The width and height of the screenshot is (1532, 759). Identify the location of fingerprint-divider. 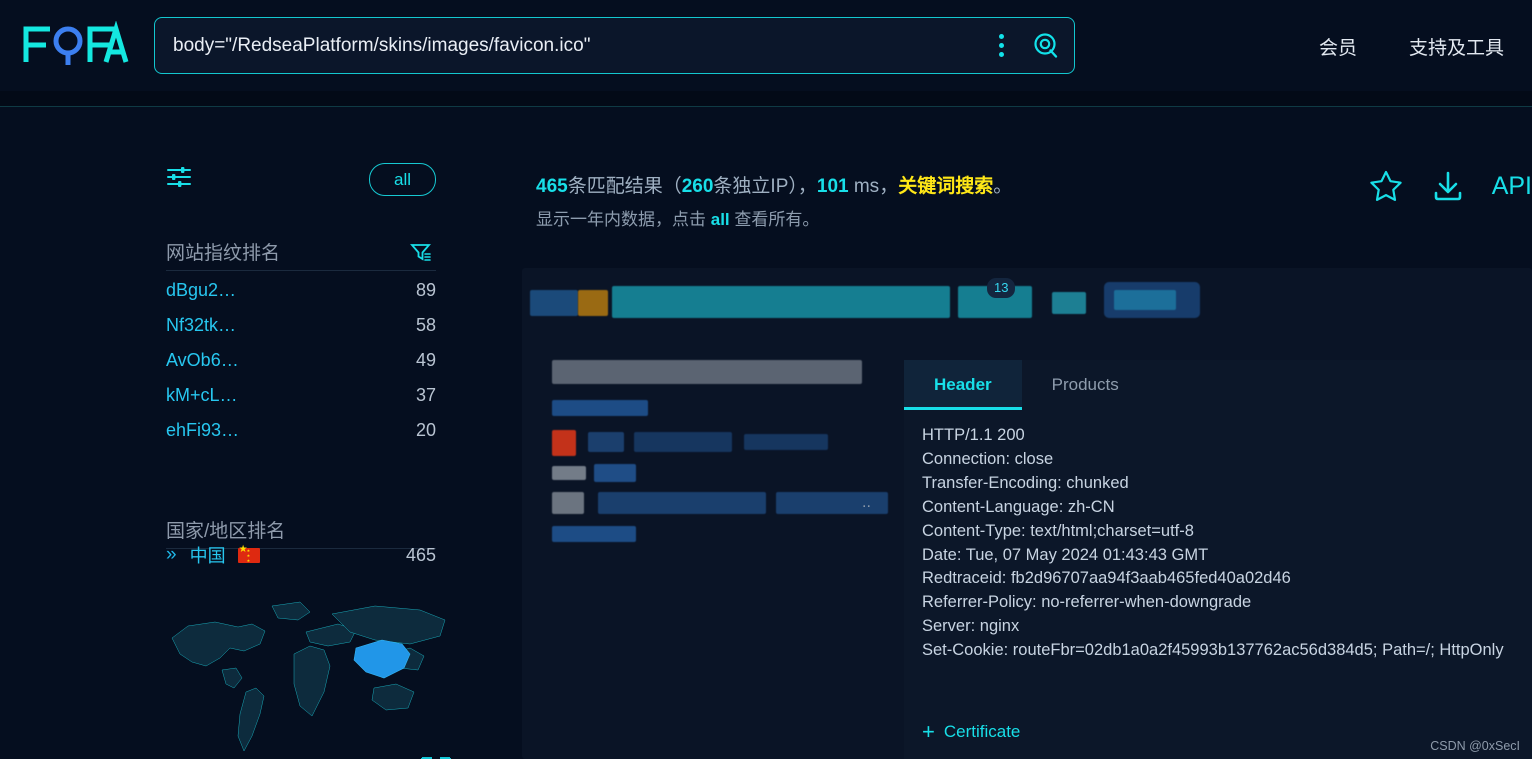
(301, 270).